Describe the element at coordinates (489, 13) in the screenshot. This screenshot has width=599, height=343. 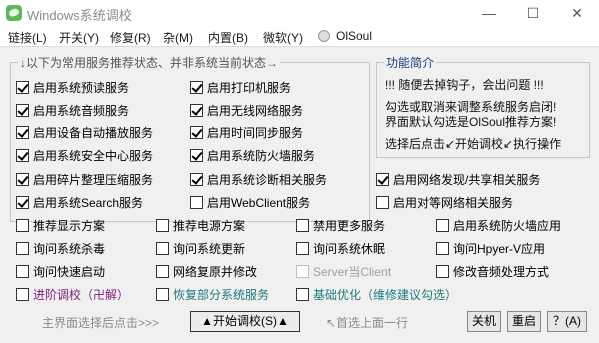
I see `minimize-button: —` at that location.